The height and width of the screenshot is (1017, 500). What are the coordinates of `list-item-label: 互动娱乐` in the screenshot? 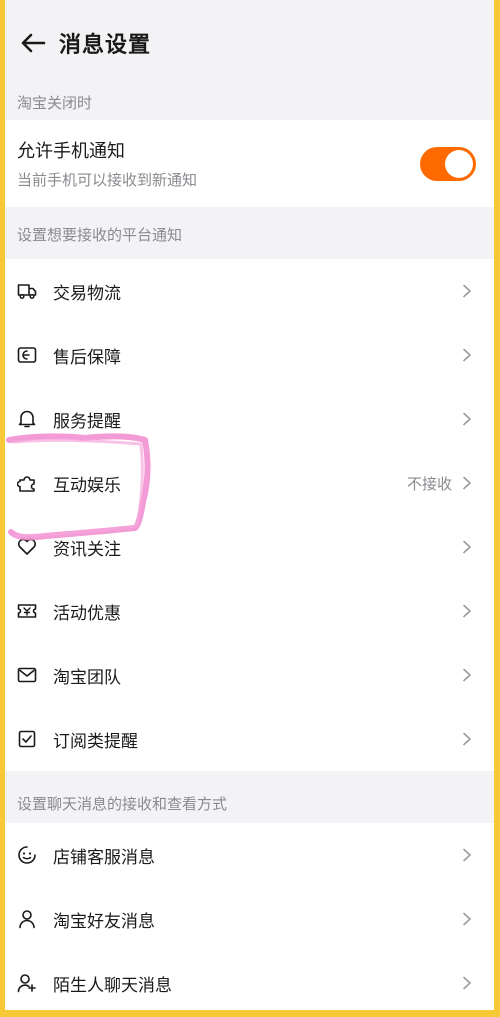 It's located at (87, 485).